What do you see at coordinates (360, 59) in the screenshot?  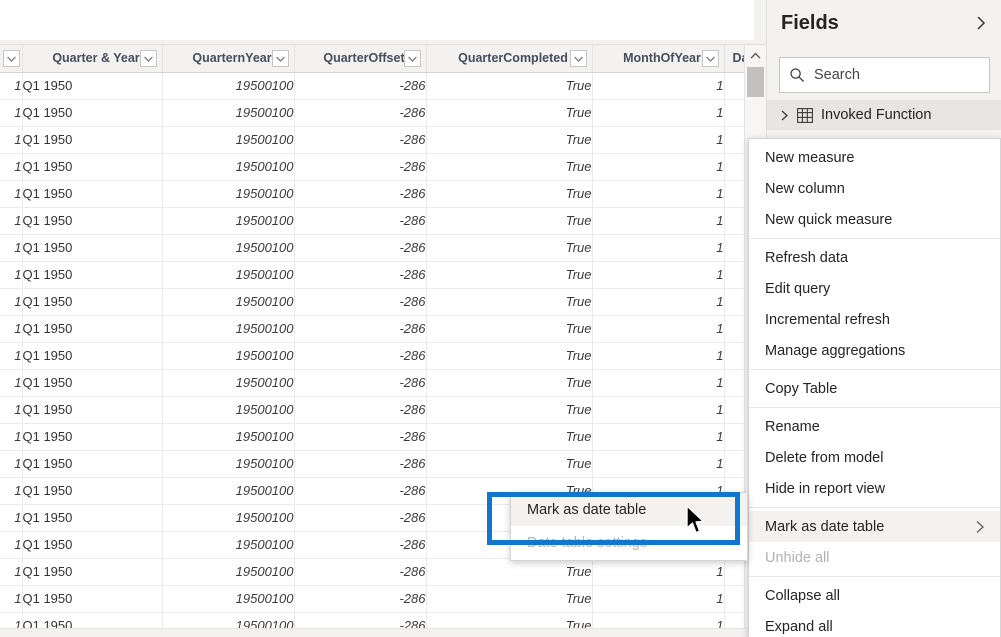 I see `column-header-quarteroffset: QuarterOffset` at bounding box center [360, 59].